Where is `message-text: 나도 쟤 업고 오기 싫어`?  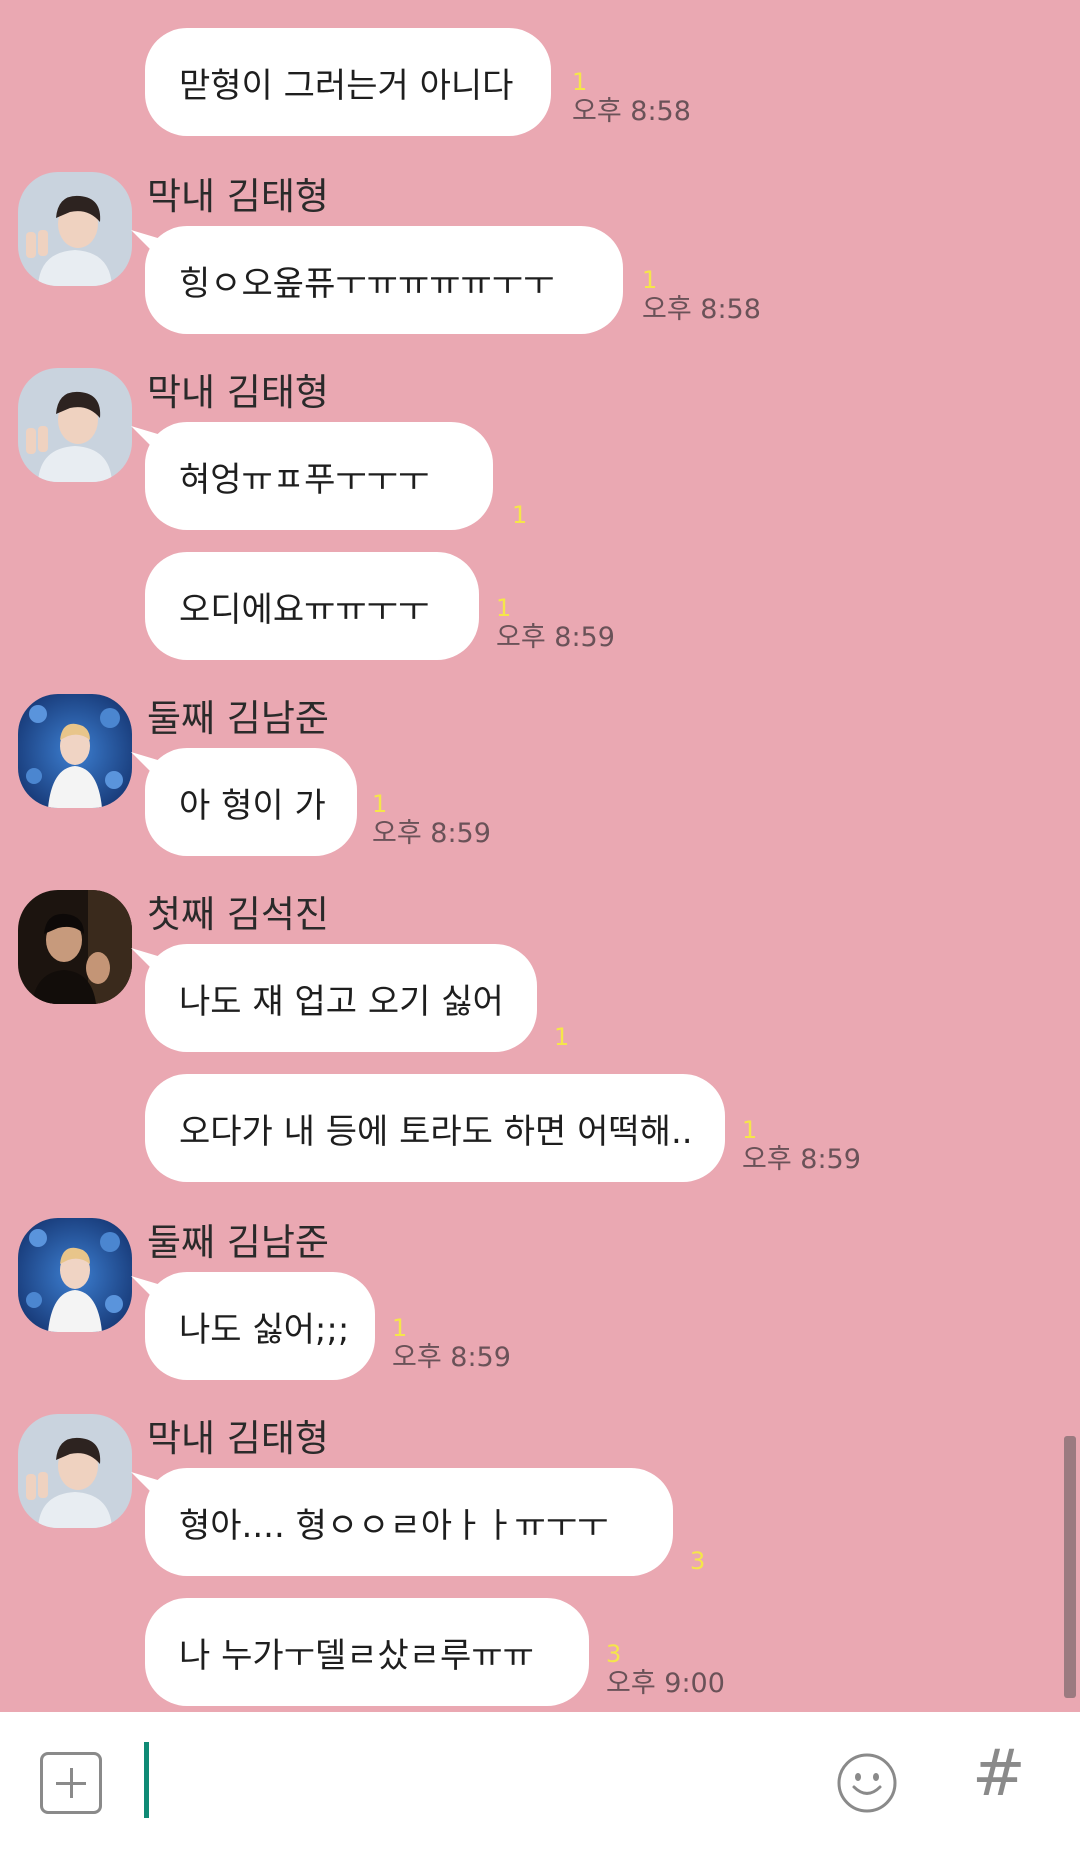
message-text: 나도 쟤 업고 오기 싫어 is located at coordinates (341, 1001).